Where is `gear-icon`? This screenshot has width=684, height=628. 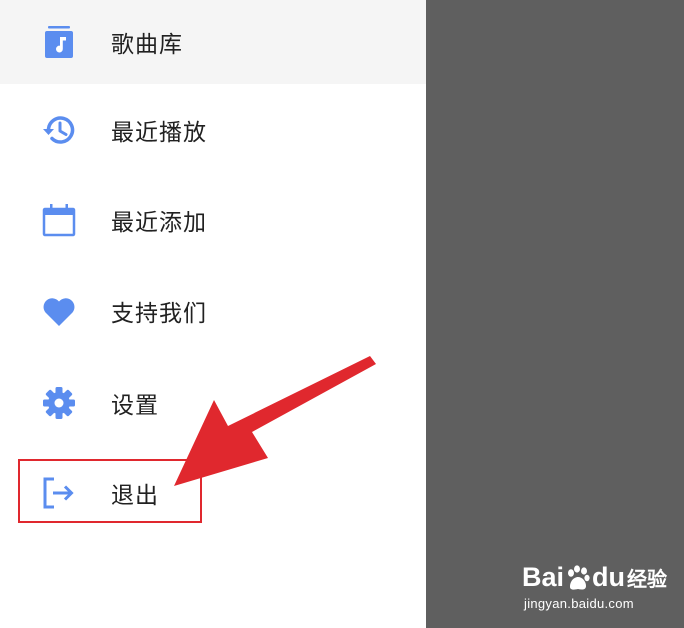
gear-icon is located at coordinates (59, 403).